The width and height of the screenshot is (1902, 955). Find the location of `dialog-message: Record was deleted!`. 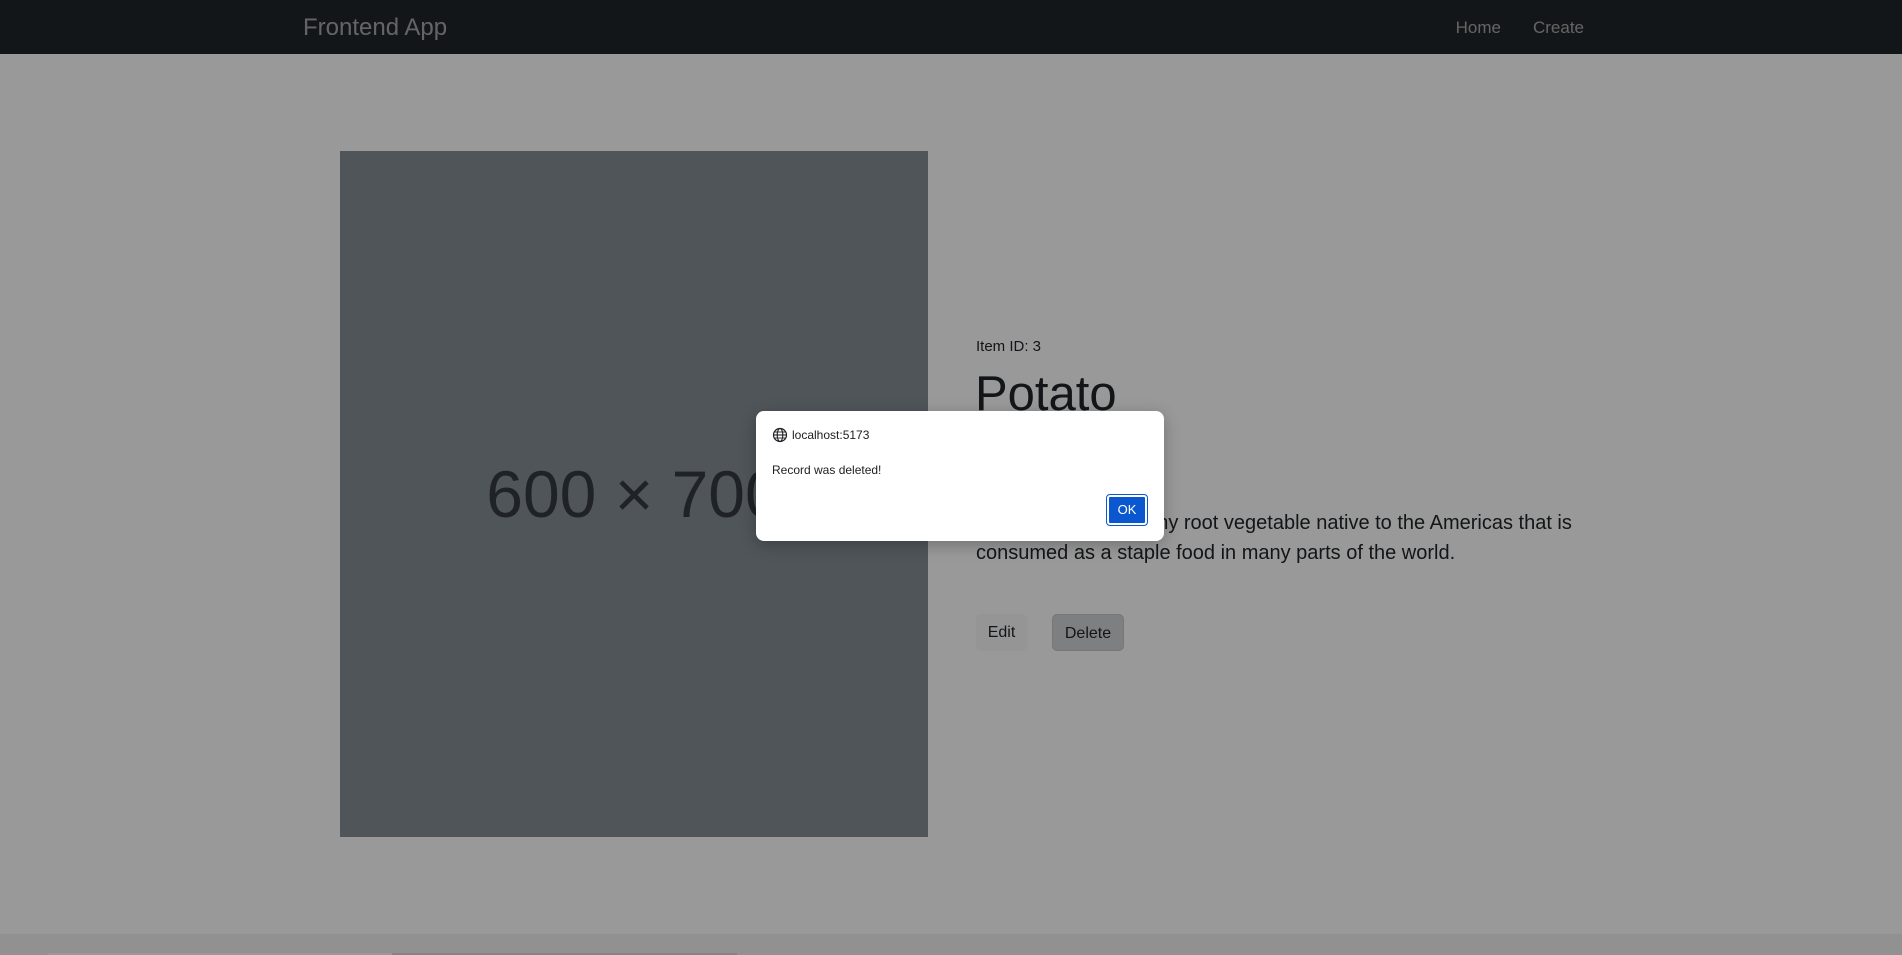

dialog-message: Record was deleted! is located at coordinates (827, 470).